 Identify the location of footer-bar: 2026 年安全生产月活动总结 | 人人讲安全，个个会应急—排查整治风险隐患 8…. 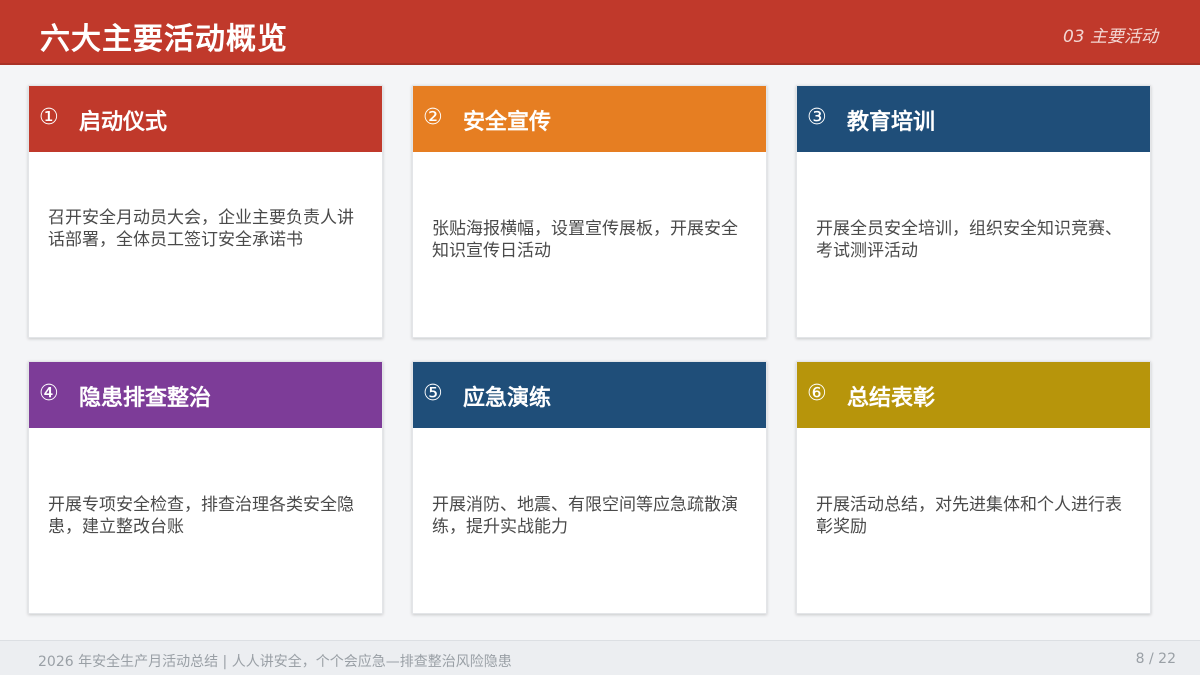
(600, 657).